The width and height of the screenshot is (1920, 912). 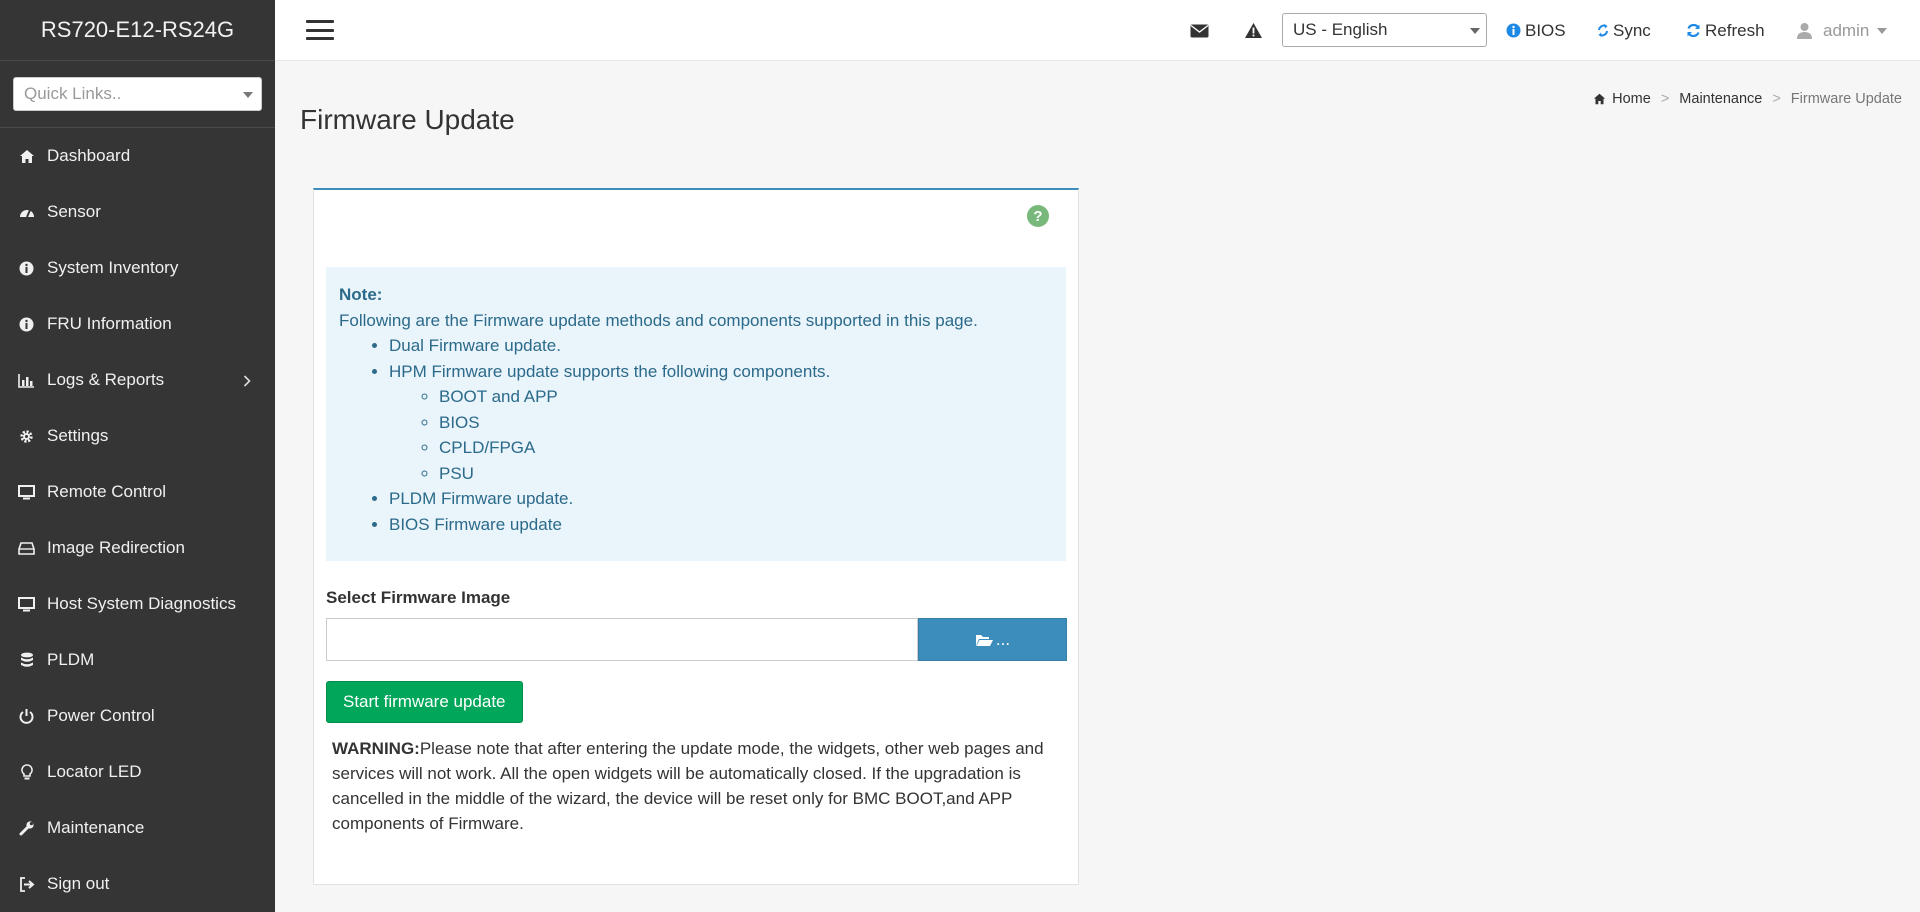 I want to click on refresh-button: Refresh, so click(x=1725, y=30).